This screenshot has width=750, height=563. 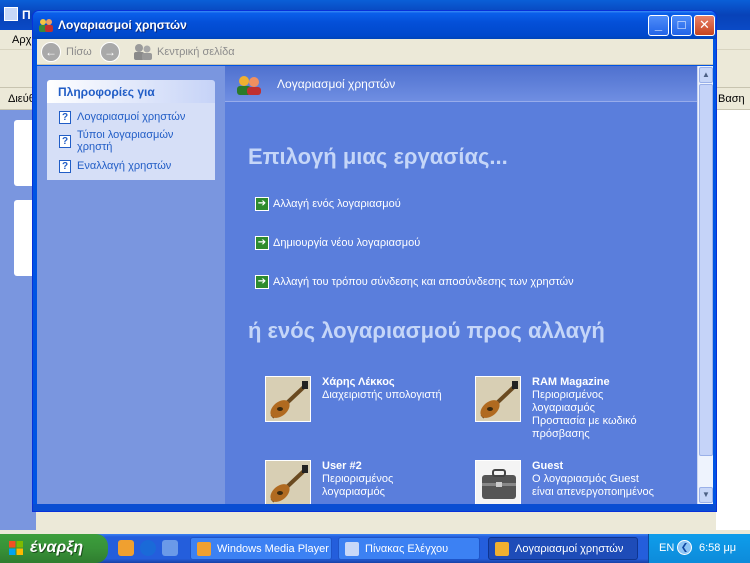 I want to click on home-users-icon, so click(x=143, y=52).